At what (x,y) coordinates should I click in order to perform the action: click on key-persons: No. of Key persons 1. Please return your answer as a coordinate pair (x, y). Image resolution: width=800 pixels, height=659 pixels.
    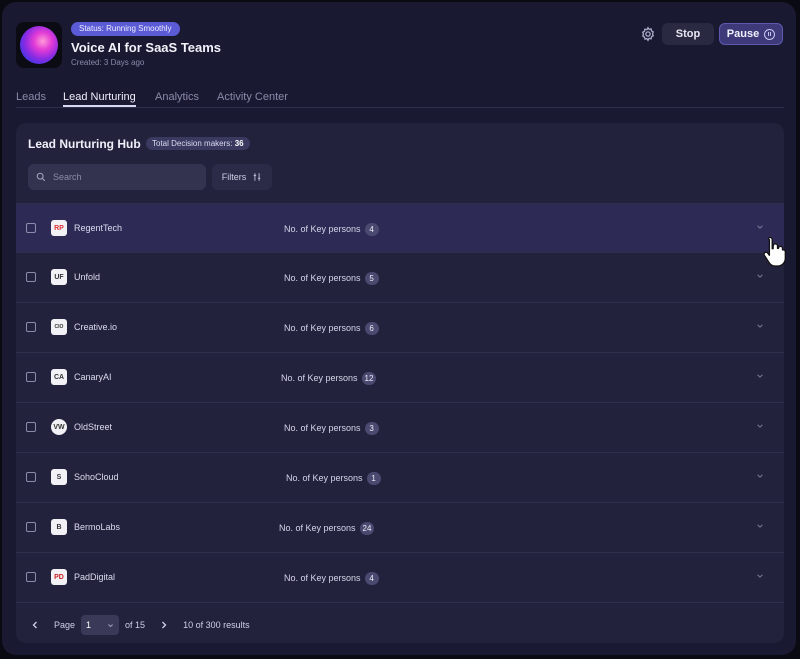
    Looking at the image, I should click on (333, 478).